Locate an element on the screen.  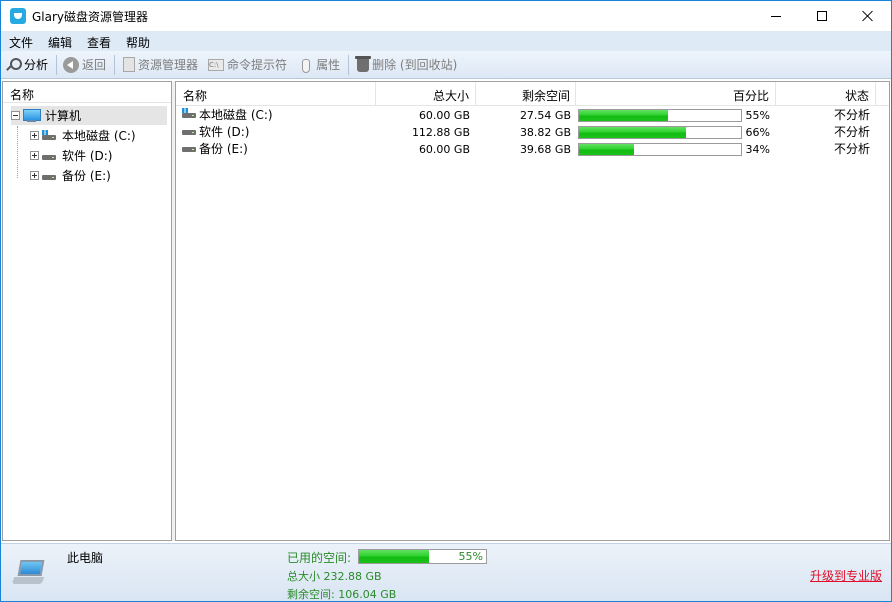
tree-item-label: 备份 (E:) is located at coordinates (86, 176).